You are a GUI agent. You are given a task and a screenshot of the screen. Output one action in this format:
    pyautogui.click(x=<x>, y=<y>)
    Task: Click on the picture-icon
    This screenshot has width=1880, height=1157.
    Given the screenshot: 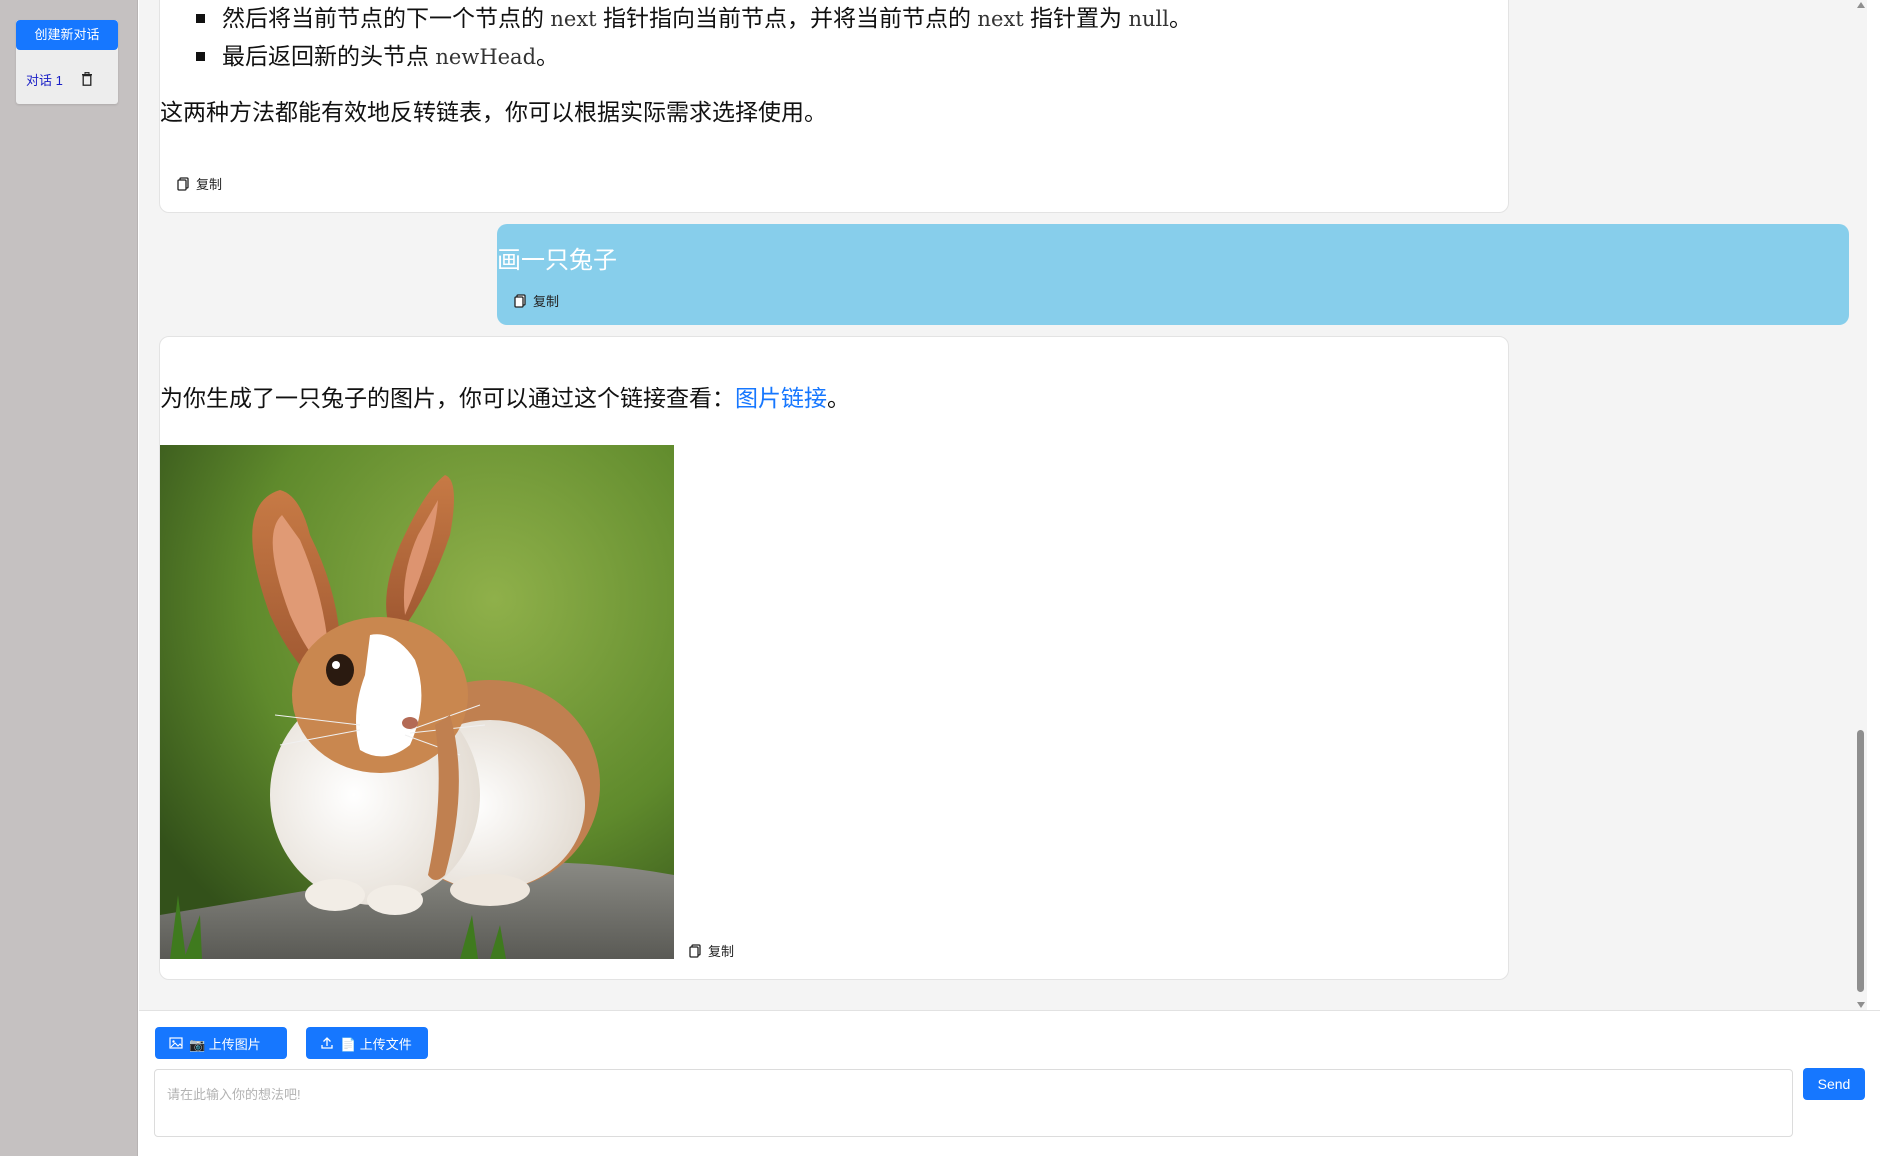 What is the action you would take?
    pyautogui.click(x=176, y=1043)
    